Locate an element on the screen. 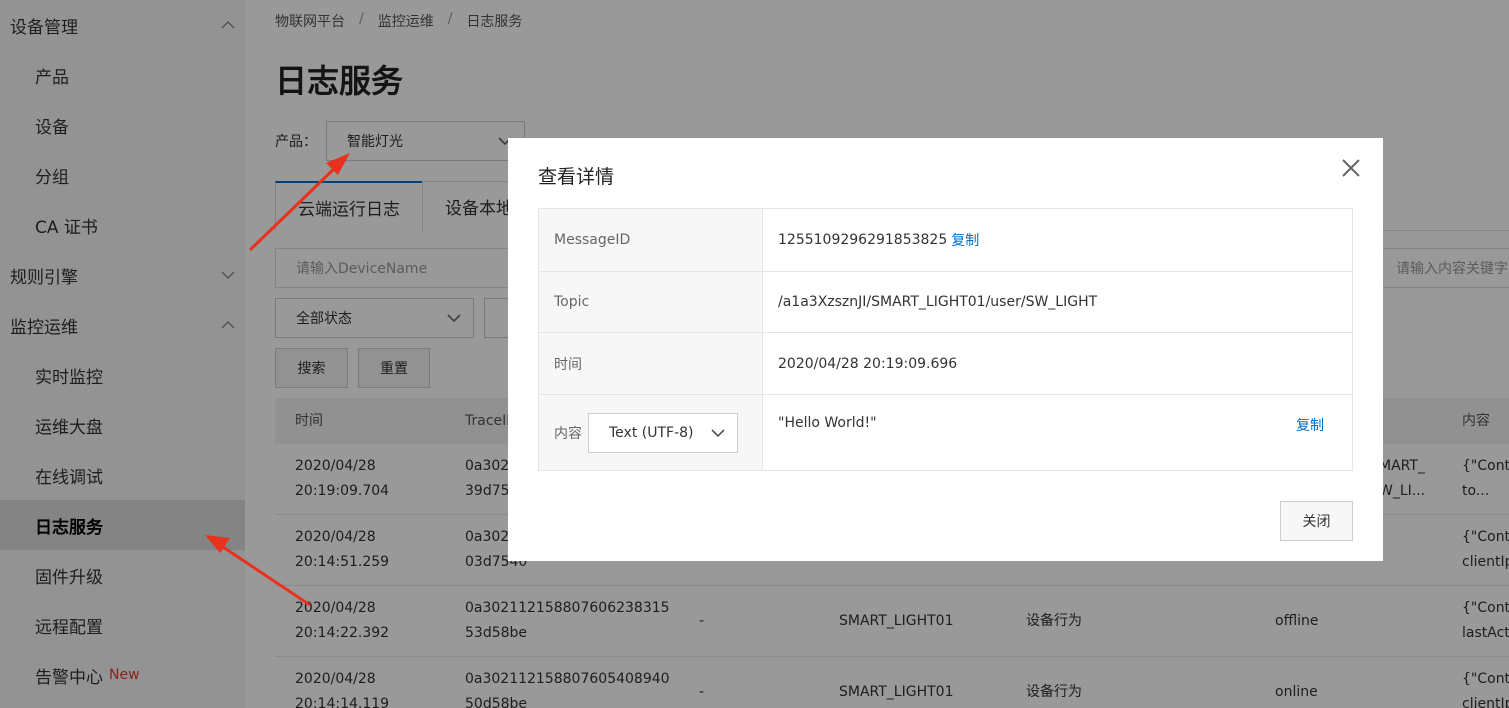 Image resolution: width=1509 pixels, height=708 pixels. topic-value: /a1a3XzsznJI/SMART_LIGHT01/user/SW_LIGHT is located at coordinates (938, 302).